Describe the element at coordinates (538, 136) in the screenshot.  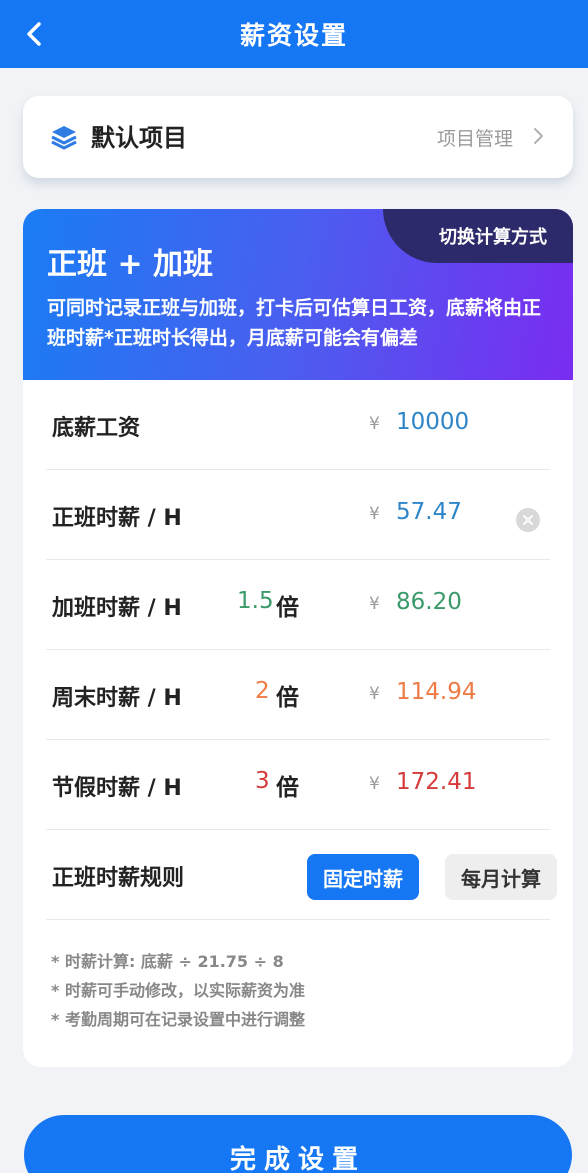
I see `chevron-right-icon` at that location.